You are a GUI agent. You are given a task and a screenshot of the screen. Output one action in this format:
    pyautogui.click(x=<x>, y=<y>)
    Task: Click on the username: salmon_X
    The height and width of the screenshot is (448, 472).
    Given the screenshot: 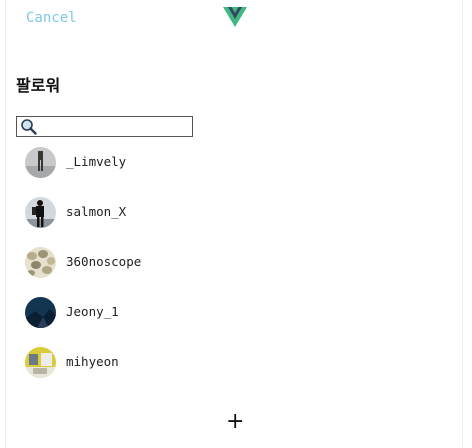 What is the action you would take?
    pyautogui.click(x=96, y=211)
    